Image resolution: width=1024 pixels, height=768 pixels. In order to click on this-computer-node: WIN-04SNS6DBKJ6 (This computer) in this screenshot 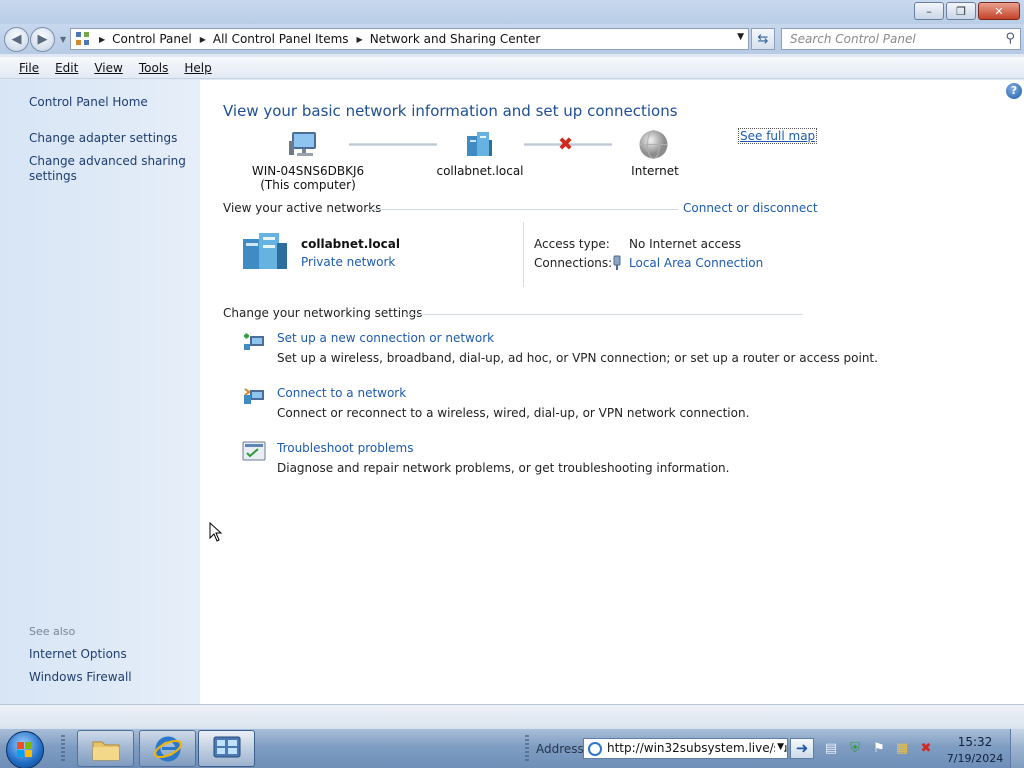, I will do `click(308, 178)`.